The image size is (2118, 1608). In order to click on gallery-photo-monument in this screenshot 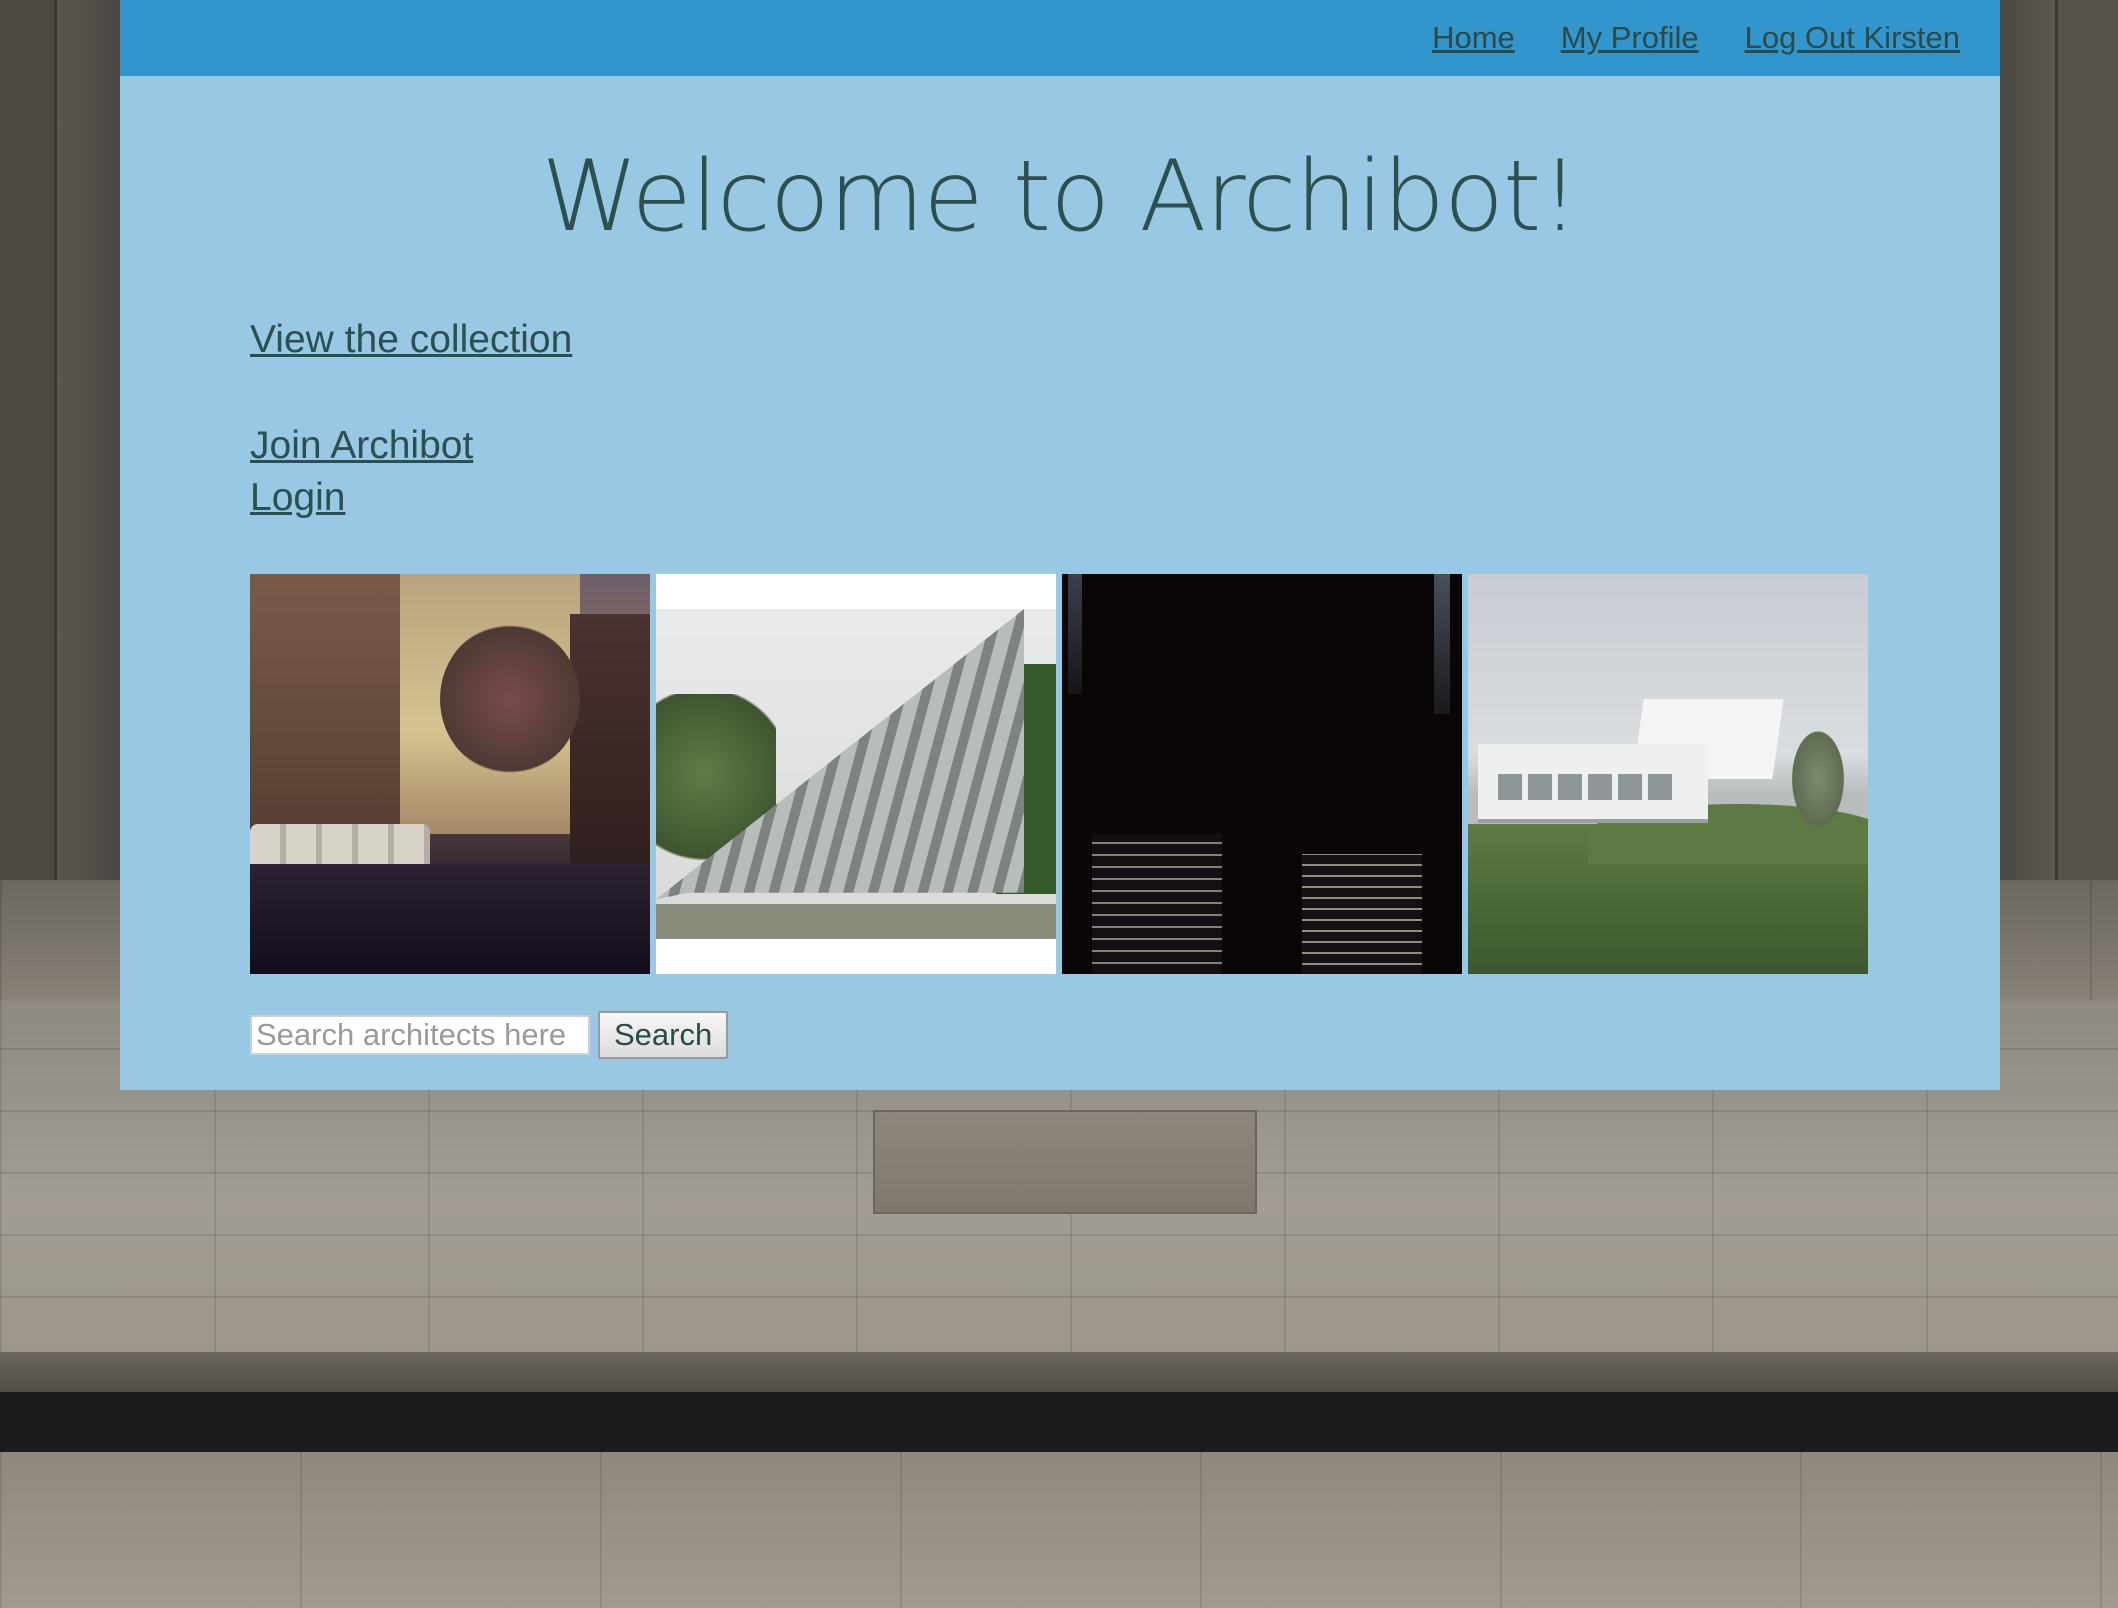, I will do `click(856, 774)`.